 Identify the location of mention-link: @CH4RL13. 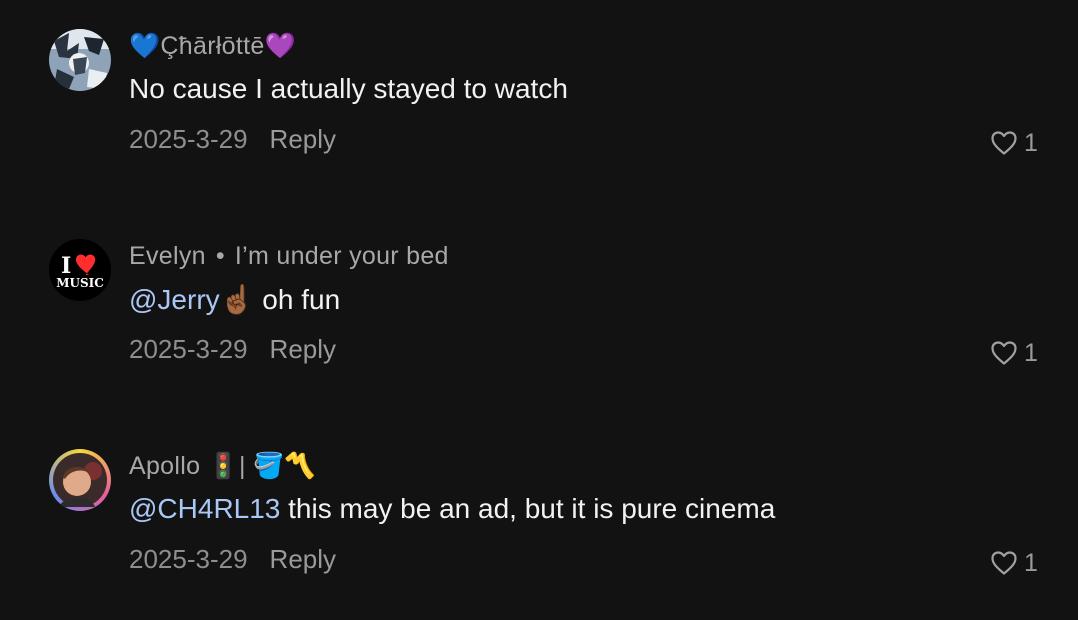
(204, 508).